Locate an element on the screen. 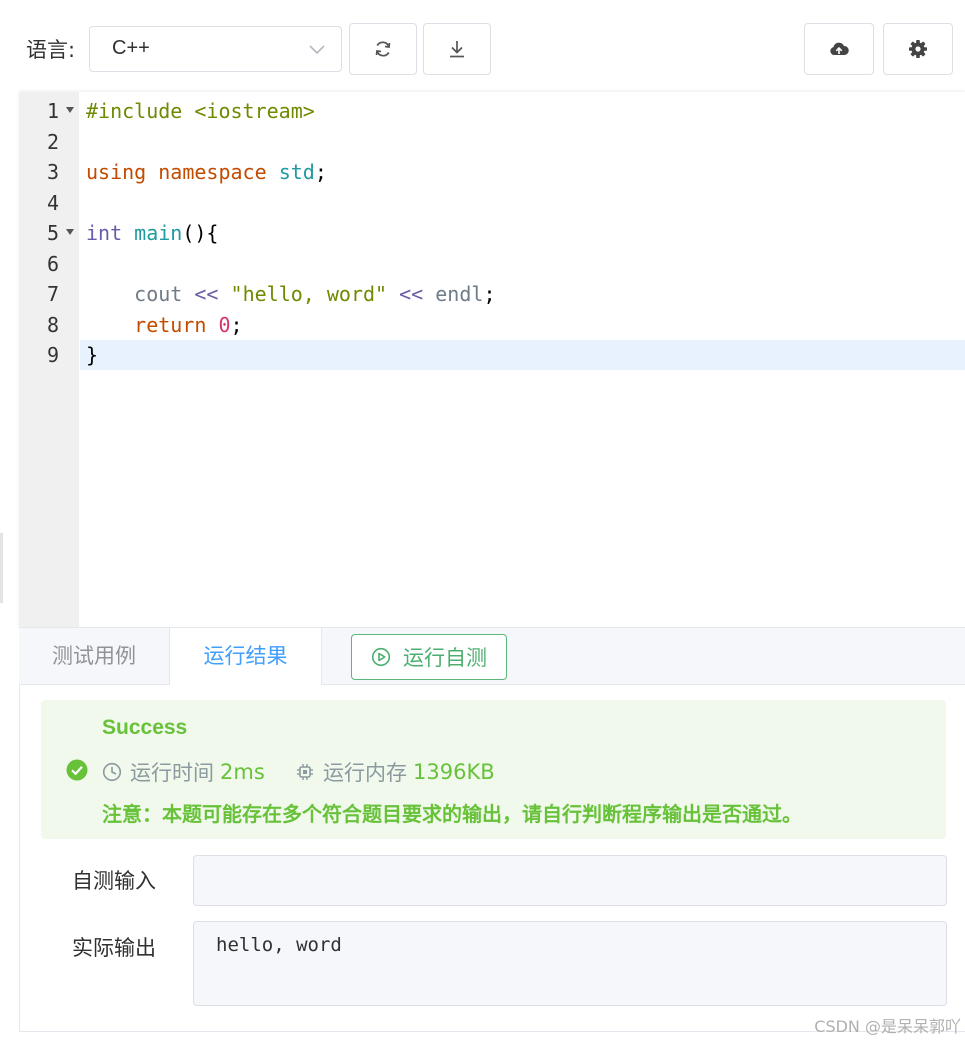 Image resolution: width=965 pixels, height=1043 pixels. editor-toolbar: 语言: C++ is located at coordinates (482, 46).